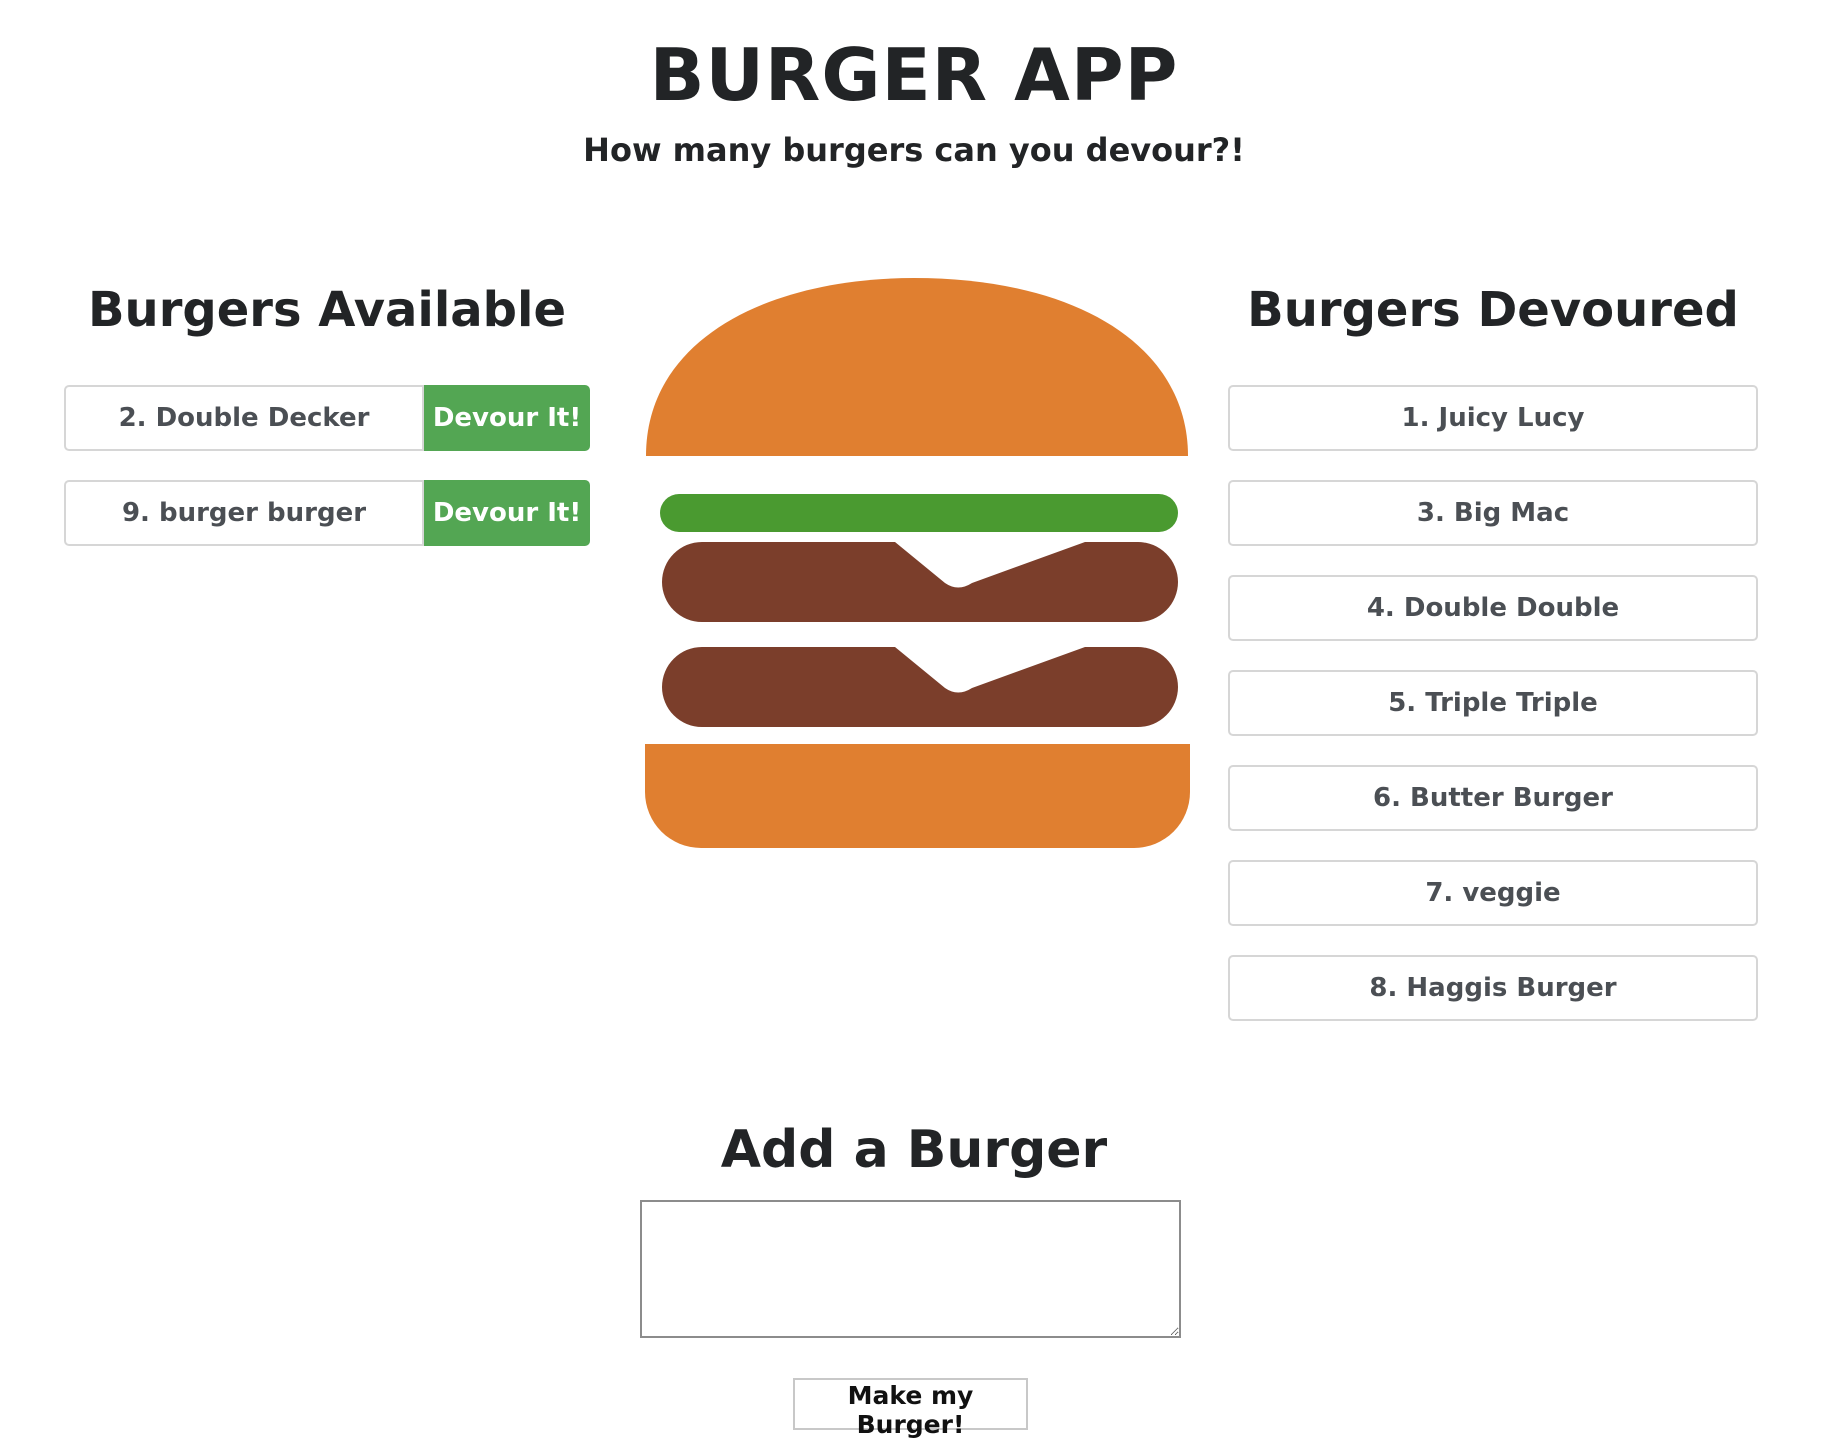 The height and width of the screenshot is (1438, 1828). What do you see at coordinates (917, 367) in the screenshot?
I see `top-bun-shape` at bounding box center [917, 367].